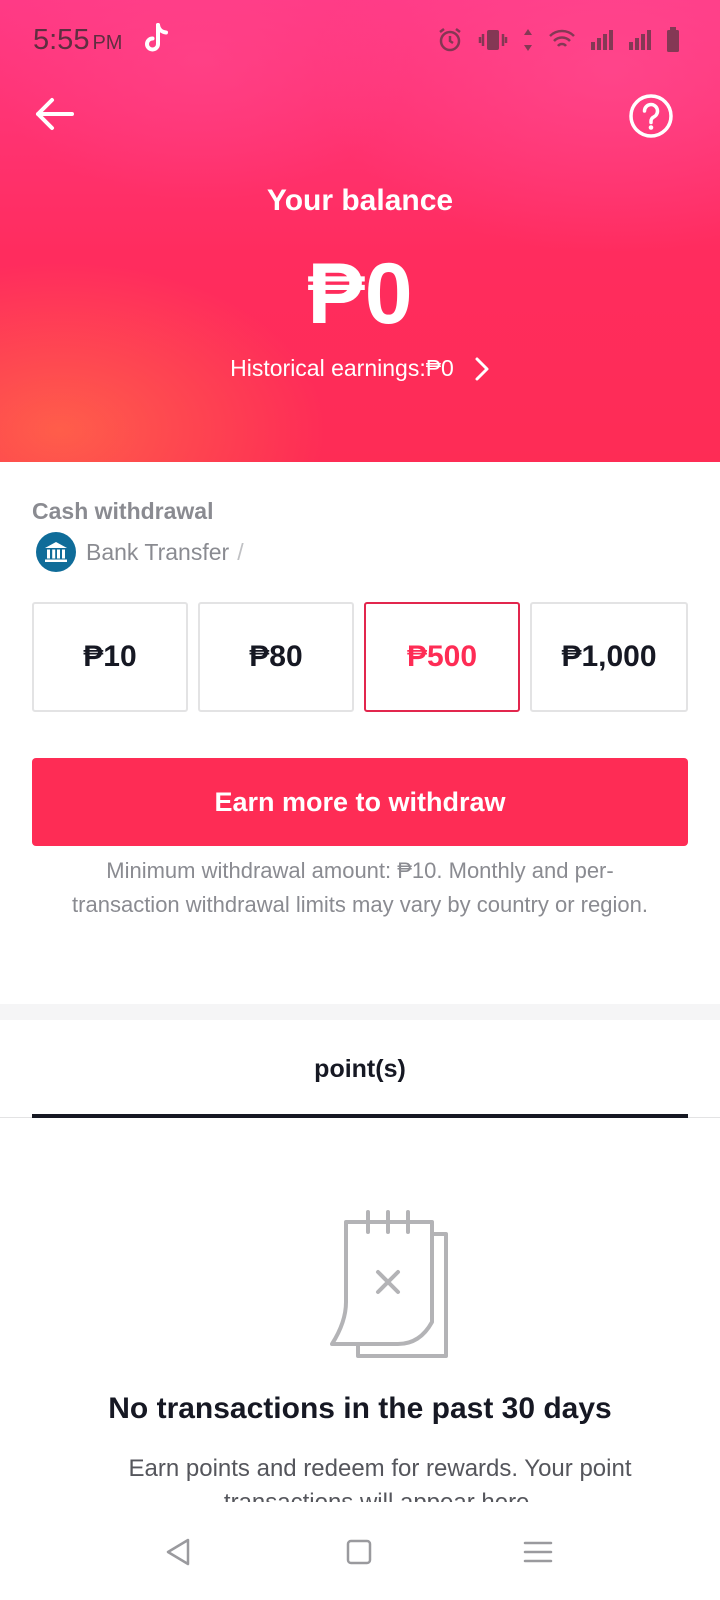  Describe the element at coordinates (110, 657) in the screenshot. I see `amount-option: ₱10` at that location.